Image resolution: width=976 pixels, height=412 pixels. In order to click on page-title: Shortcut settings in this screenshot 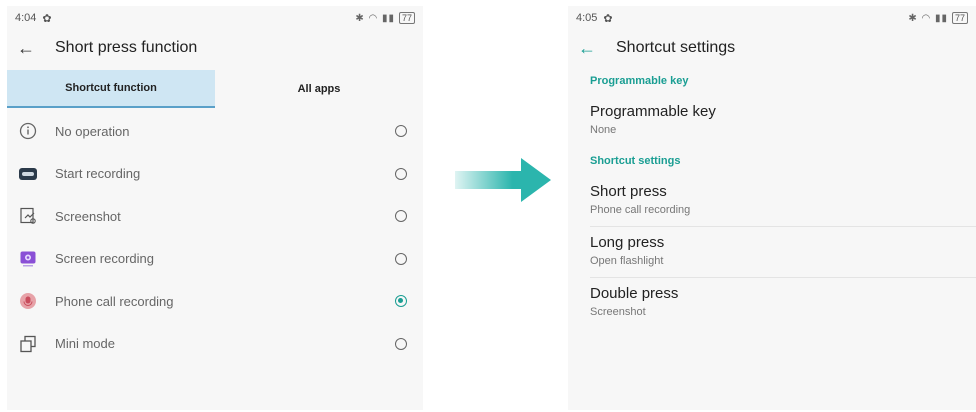, I will do `click(676, 47)`.